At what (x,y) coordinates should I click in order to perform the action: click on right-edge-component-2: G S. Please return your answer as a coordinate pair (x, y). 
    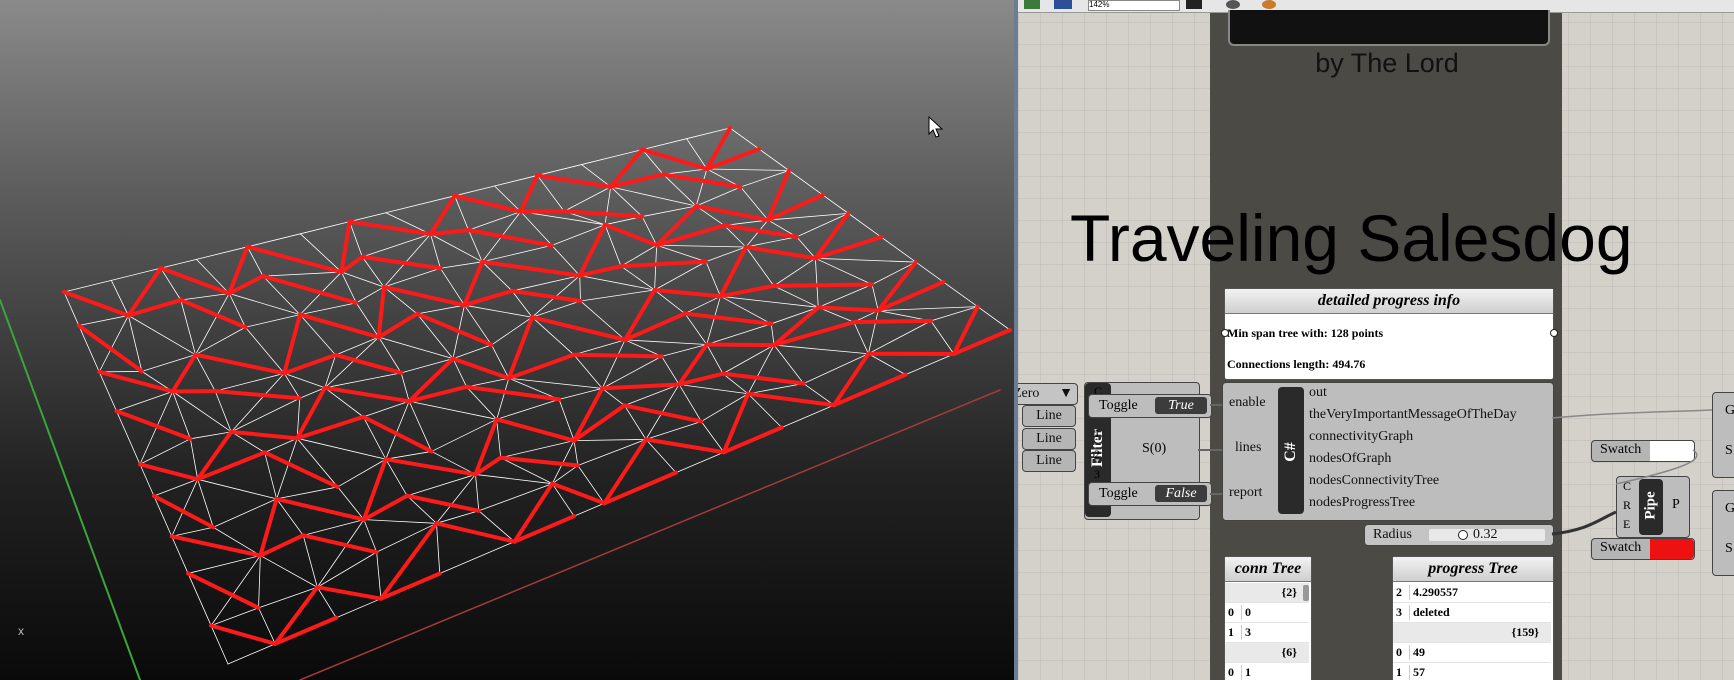
    Looking at the image, I should click on (1723, 533).